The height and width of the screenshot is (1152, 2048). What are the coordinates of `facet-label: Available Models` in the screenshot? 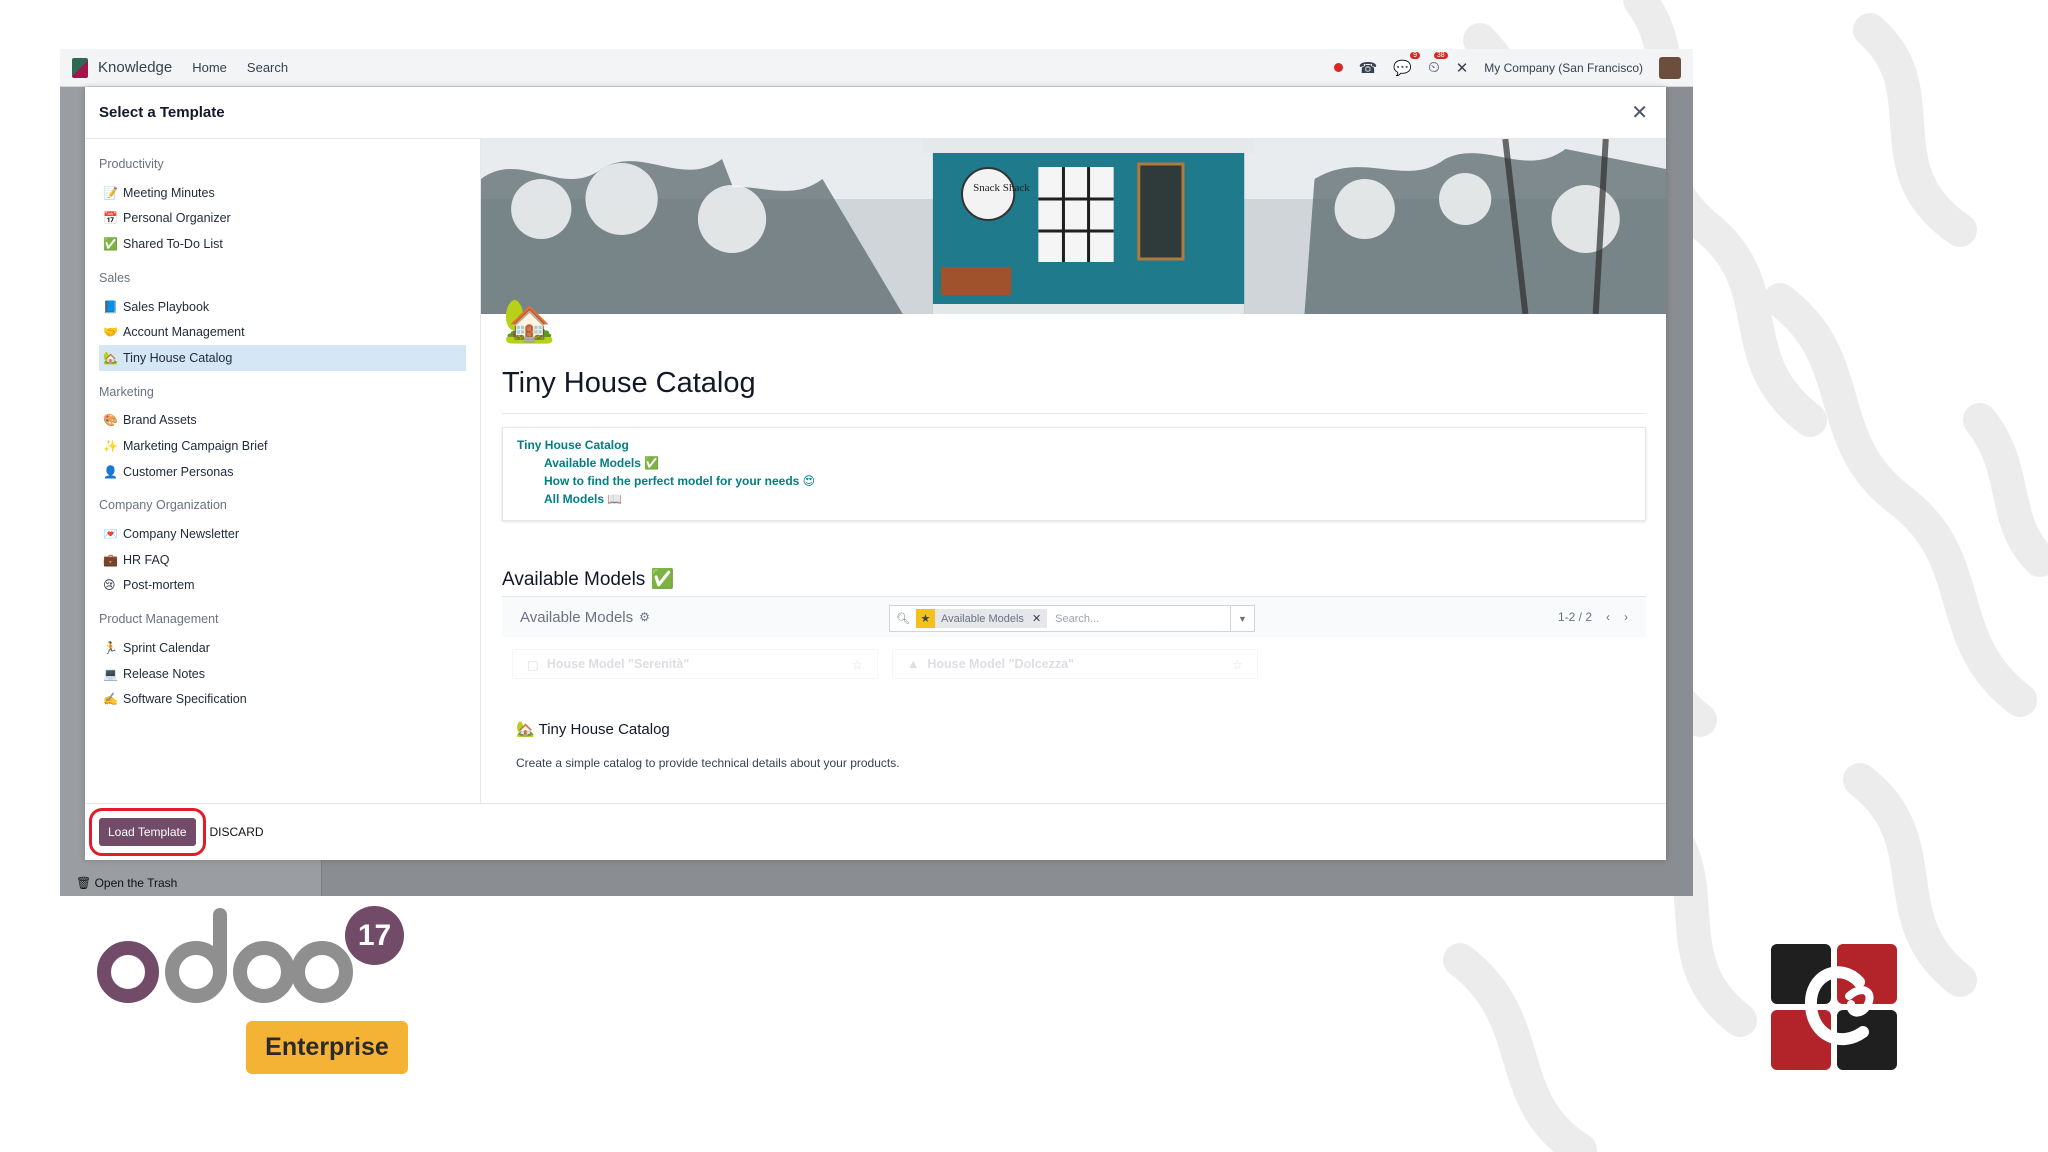 It's located at (982, 618).